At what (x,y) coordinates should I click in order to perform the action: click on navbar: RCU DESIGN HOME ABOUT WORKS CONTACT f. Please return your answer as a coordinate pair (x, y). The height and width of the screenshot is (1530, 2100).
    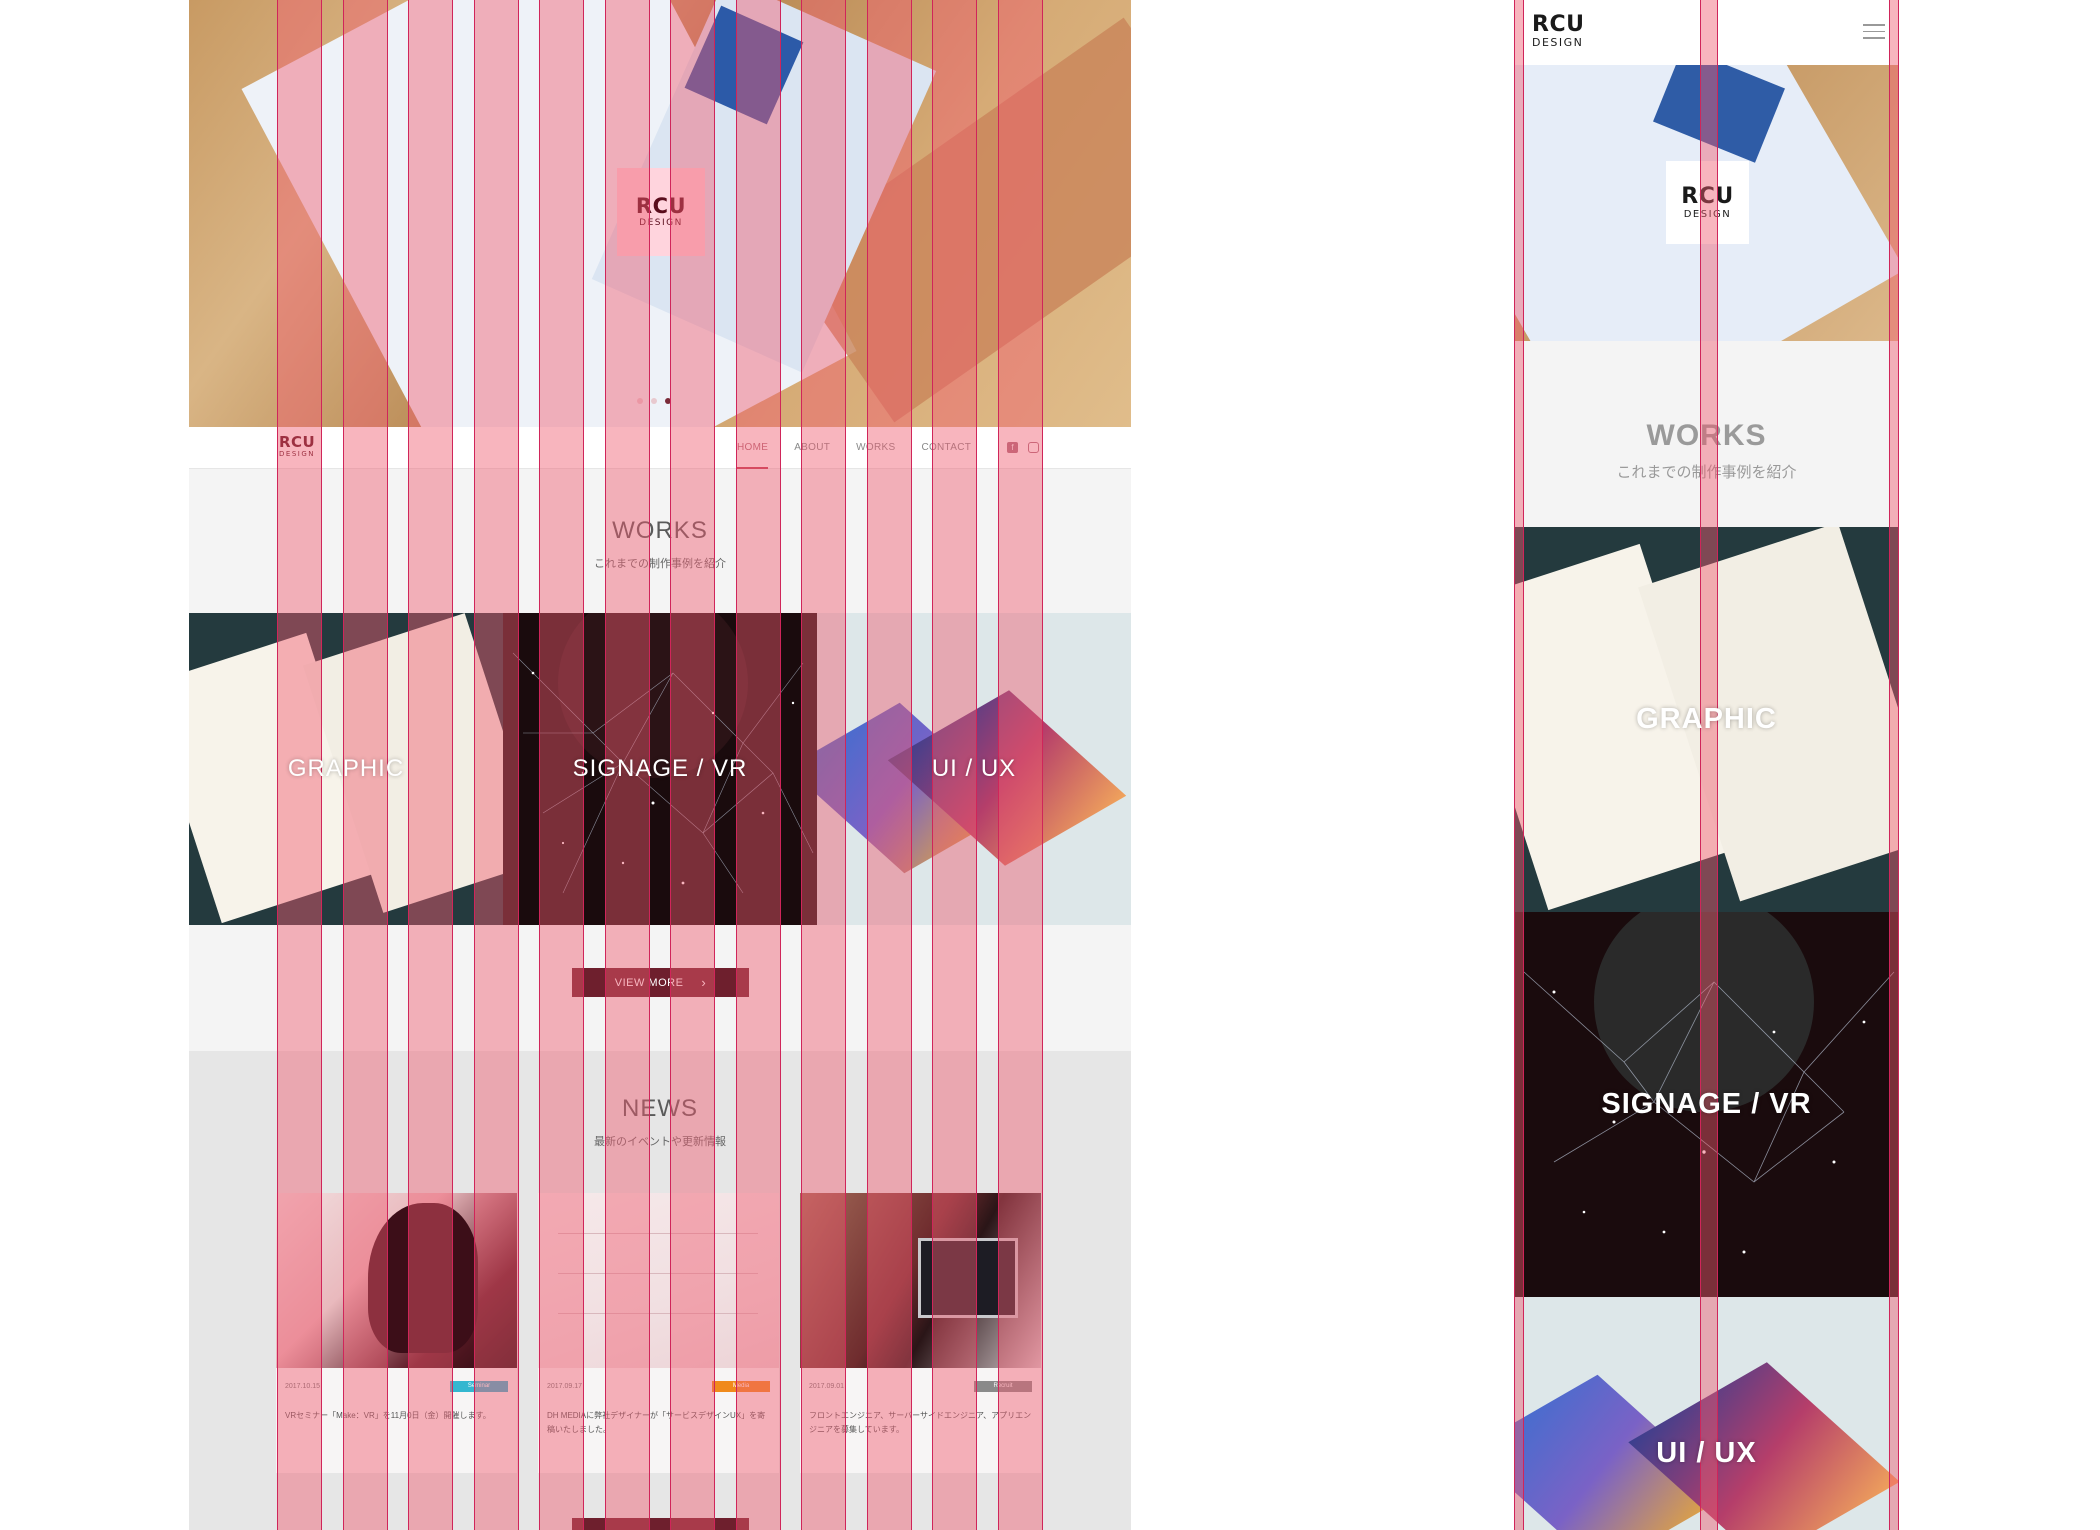
    Looking at the image, I should click on (660, 448).